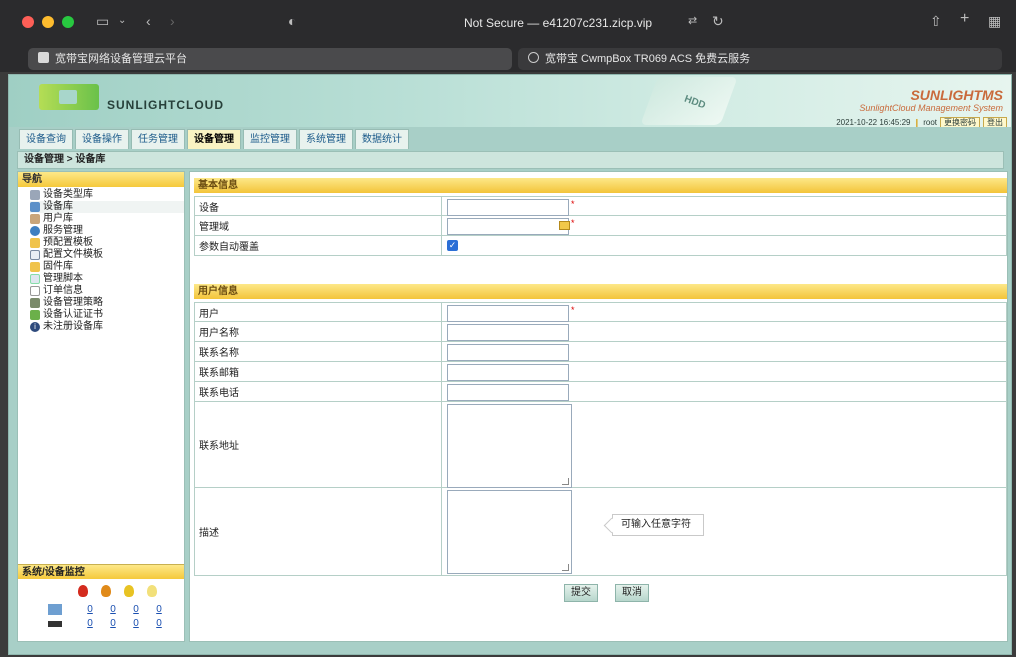  What do you see at coordinates (956, 95) in the screenshot?
I see `product-title: SUNLIGHTMS` at bounding box center [956, 95].